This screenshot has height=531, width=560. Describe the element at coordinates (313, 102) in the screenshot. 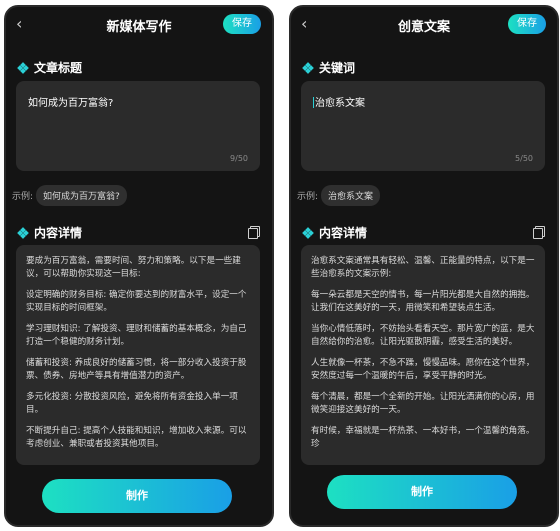

I see `text-cursor` at that location.